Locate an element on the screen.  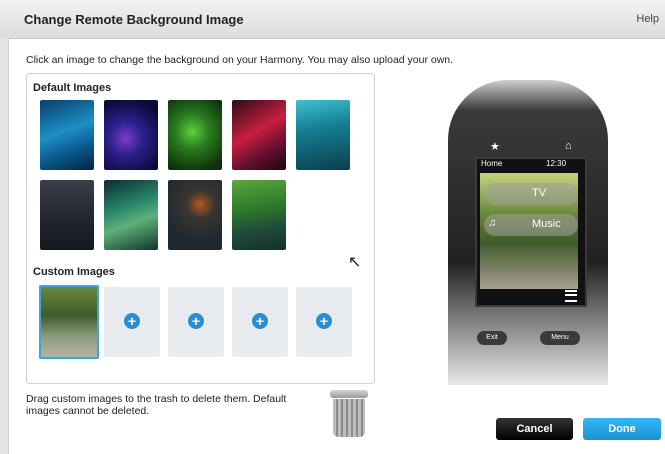
remote-time-text: 12:30 is located at coordinates (556, 163).